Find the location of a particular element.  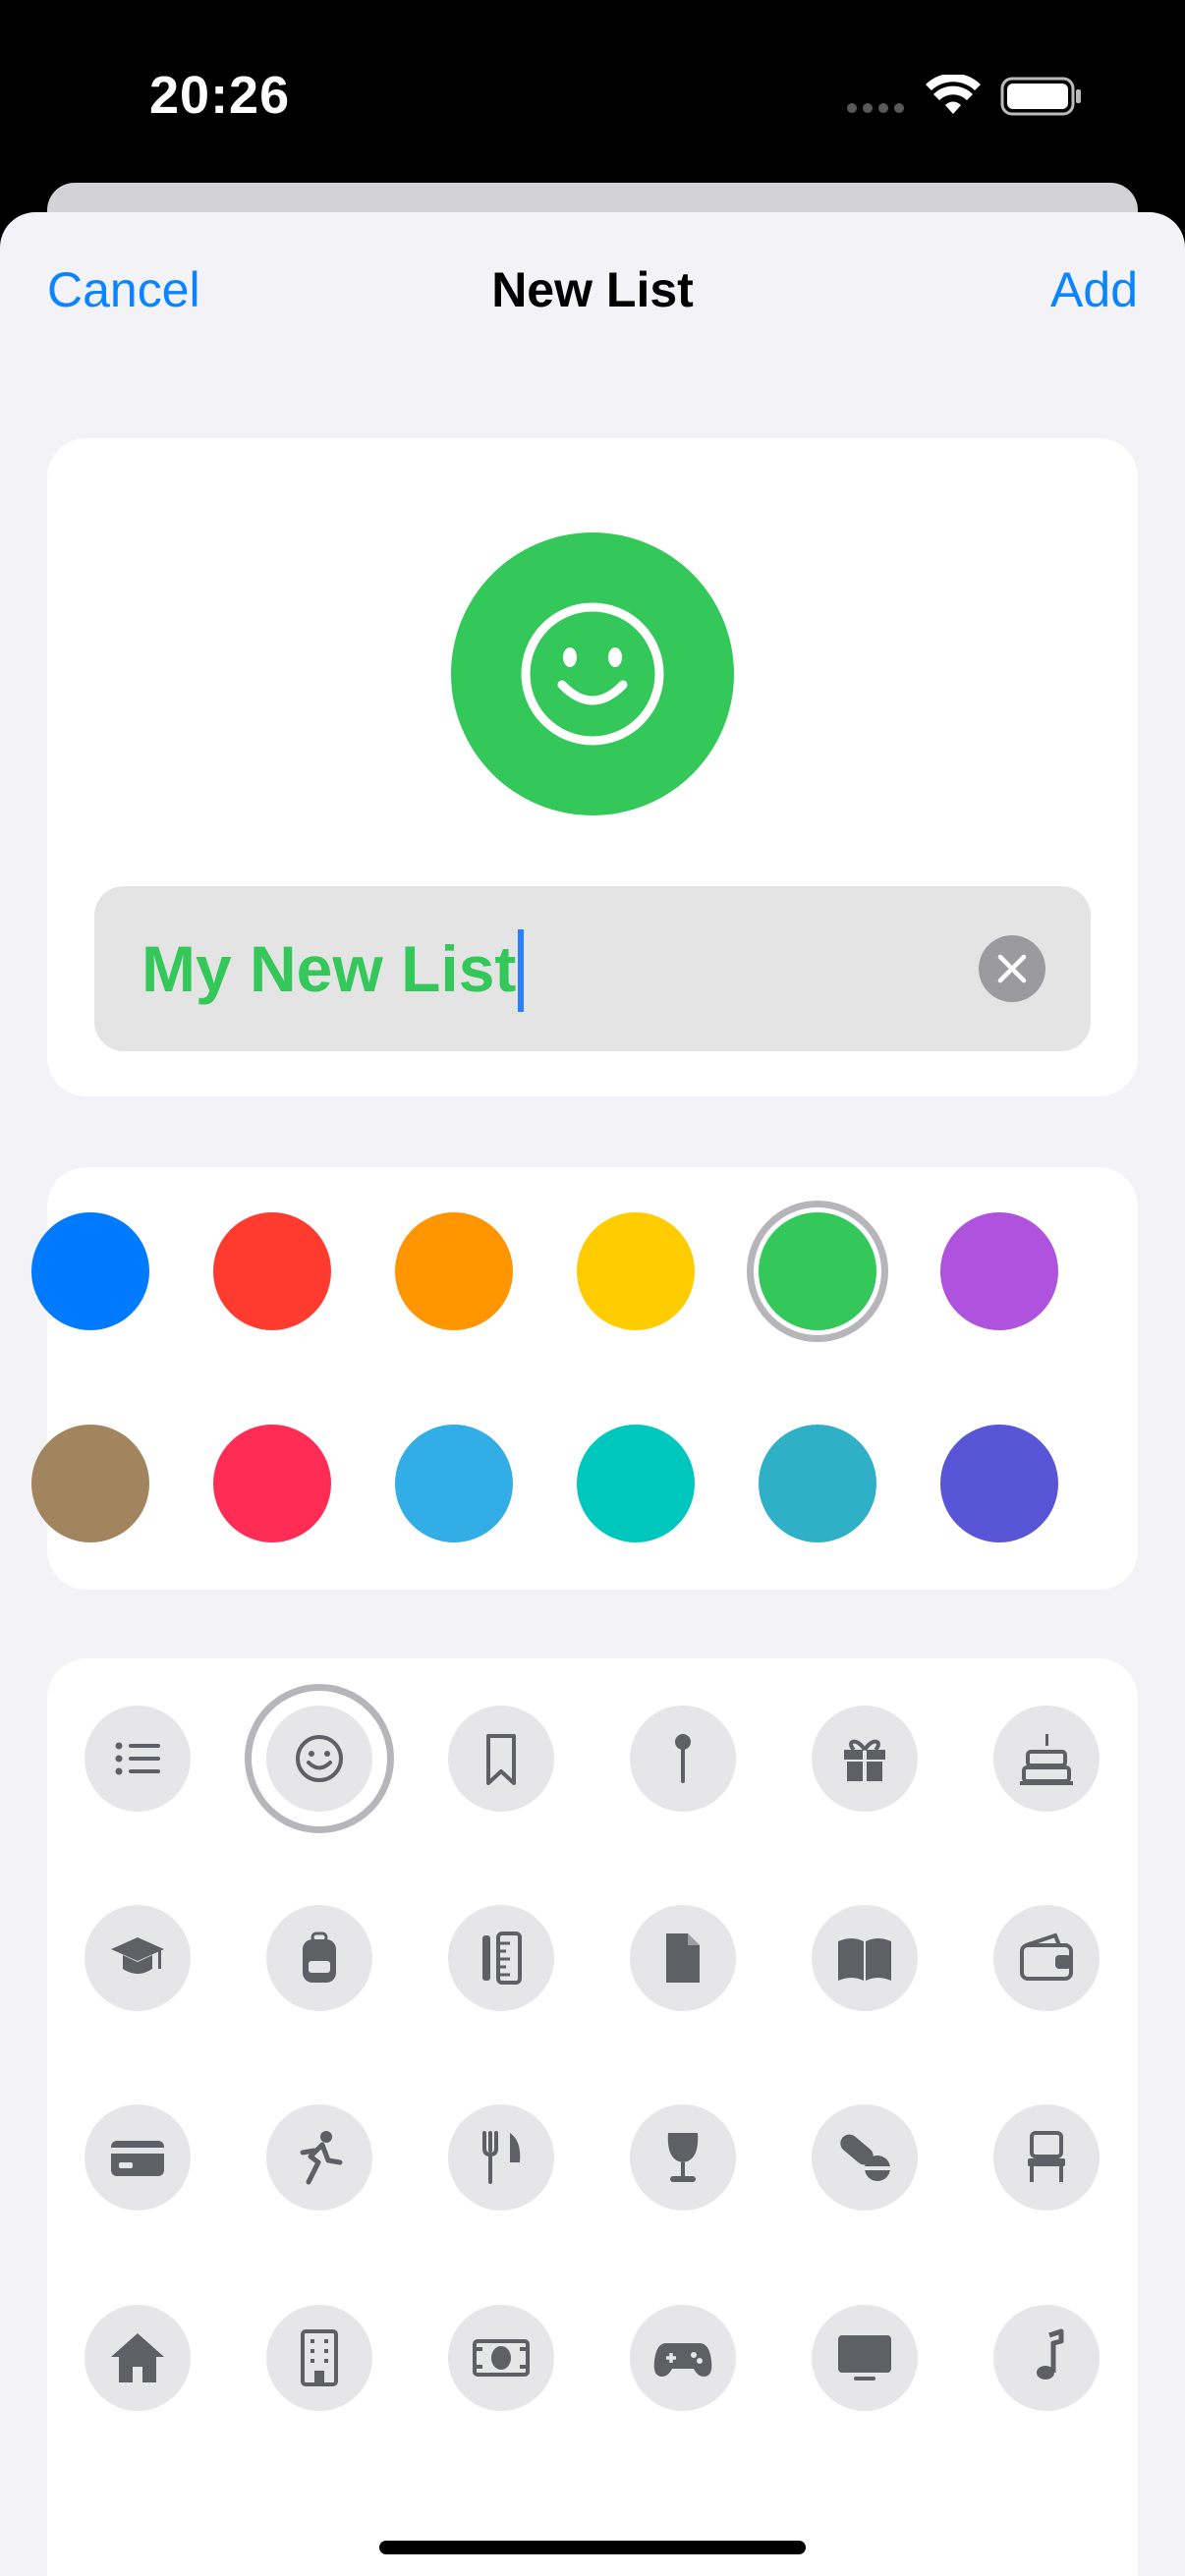

game-controller-icon is located at coordinates (683, 2360).